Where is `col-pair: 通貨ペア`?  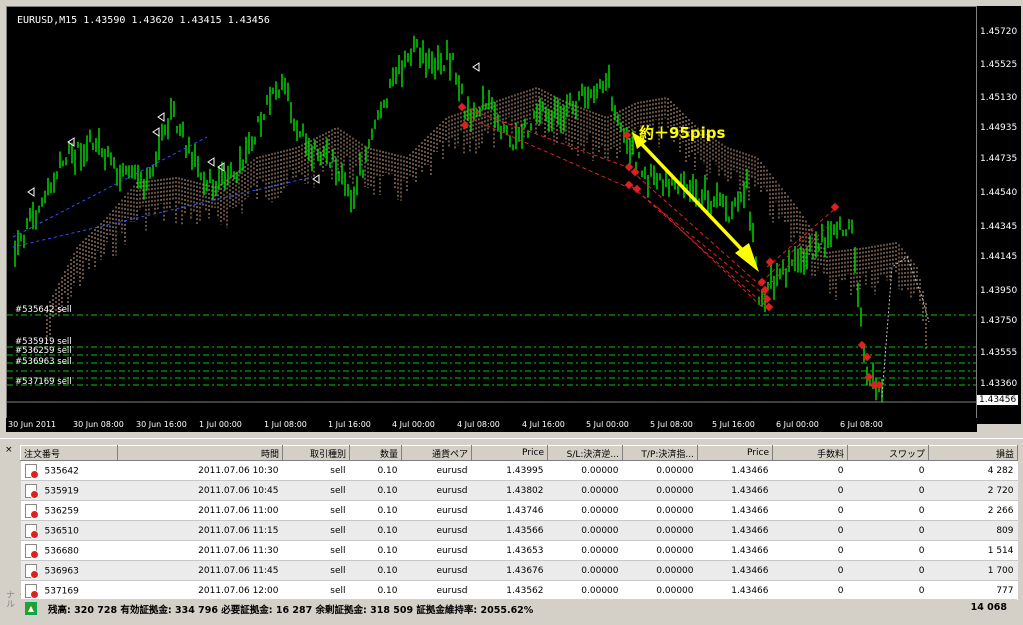 col-pair: 通貨ペア is located at coordinates (436, 453).